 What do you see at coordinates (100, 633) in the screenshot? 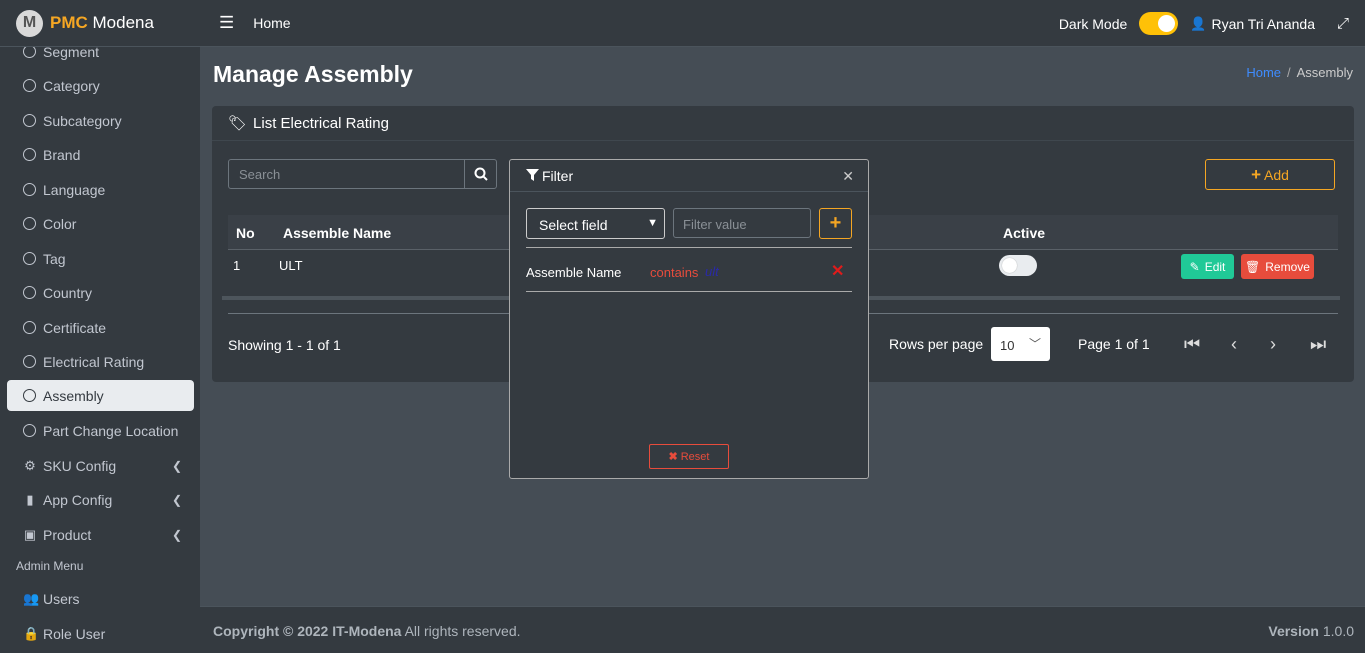
I see `sidebar-item-role-user: 🔒 Role User` at bounding box center [100, 633].